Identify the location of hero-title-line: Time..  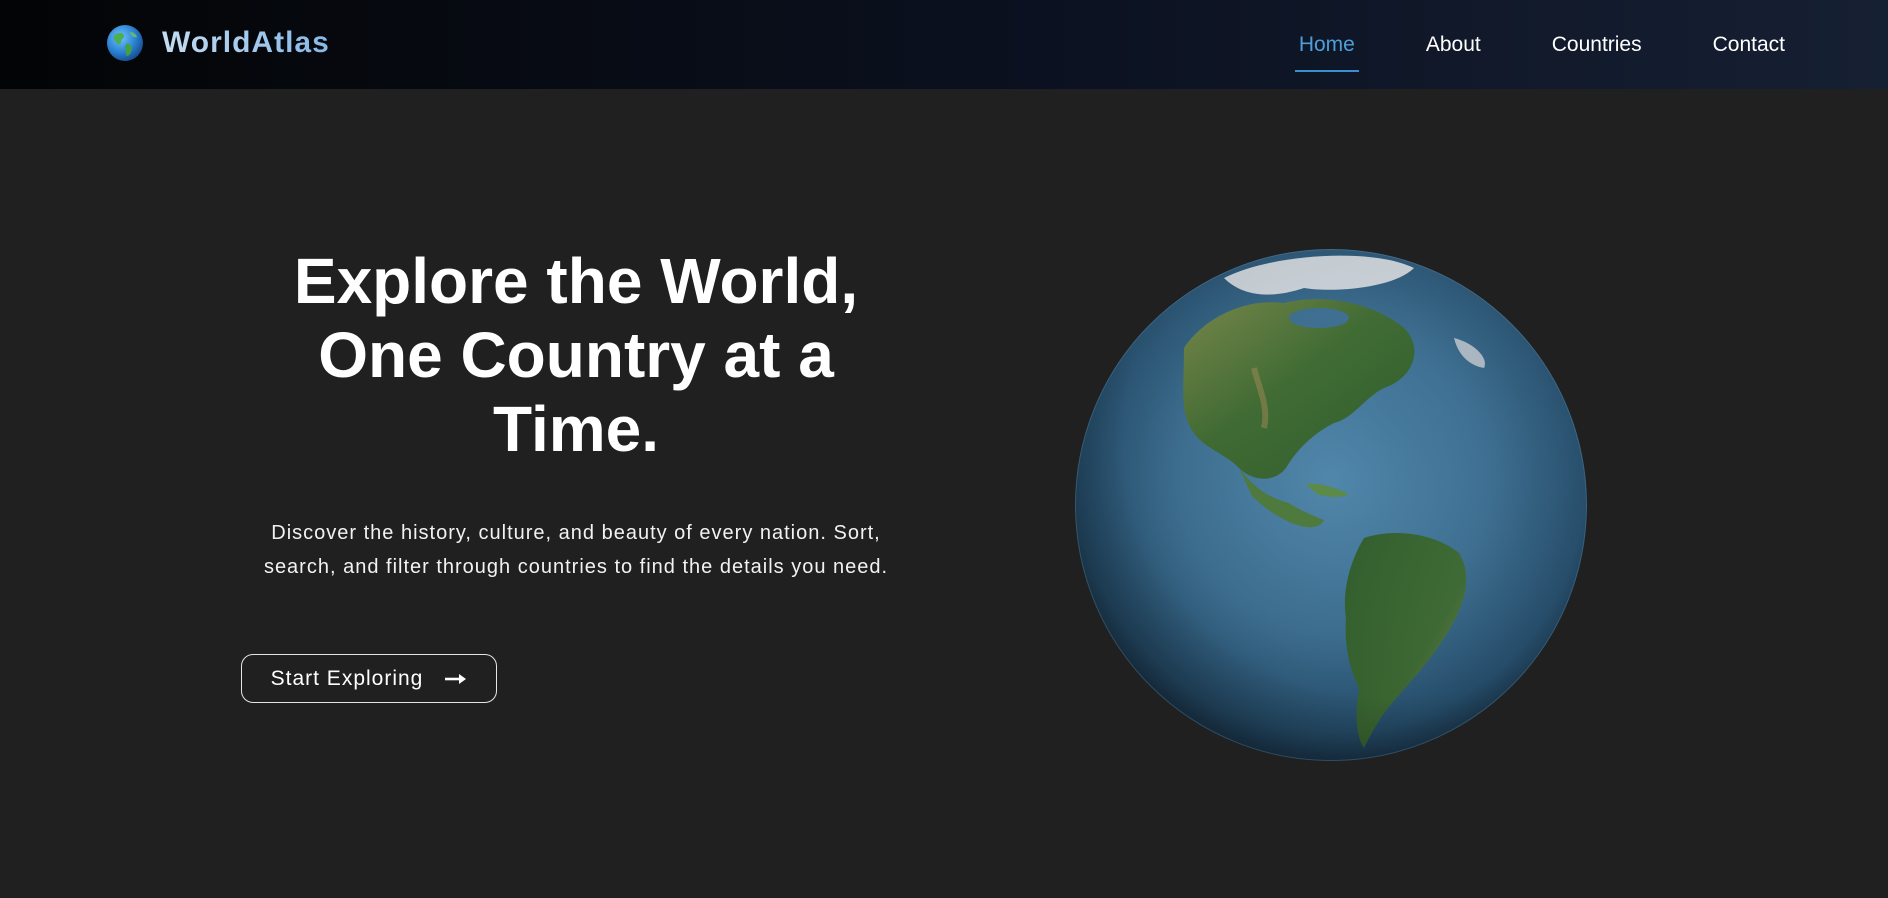
(576, 429).